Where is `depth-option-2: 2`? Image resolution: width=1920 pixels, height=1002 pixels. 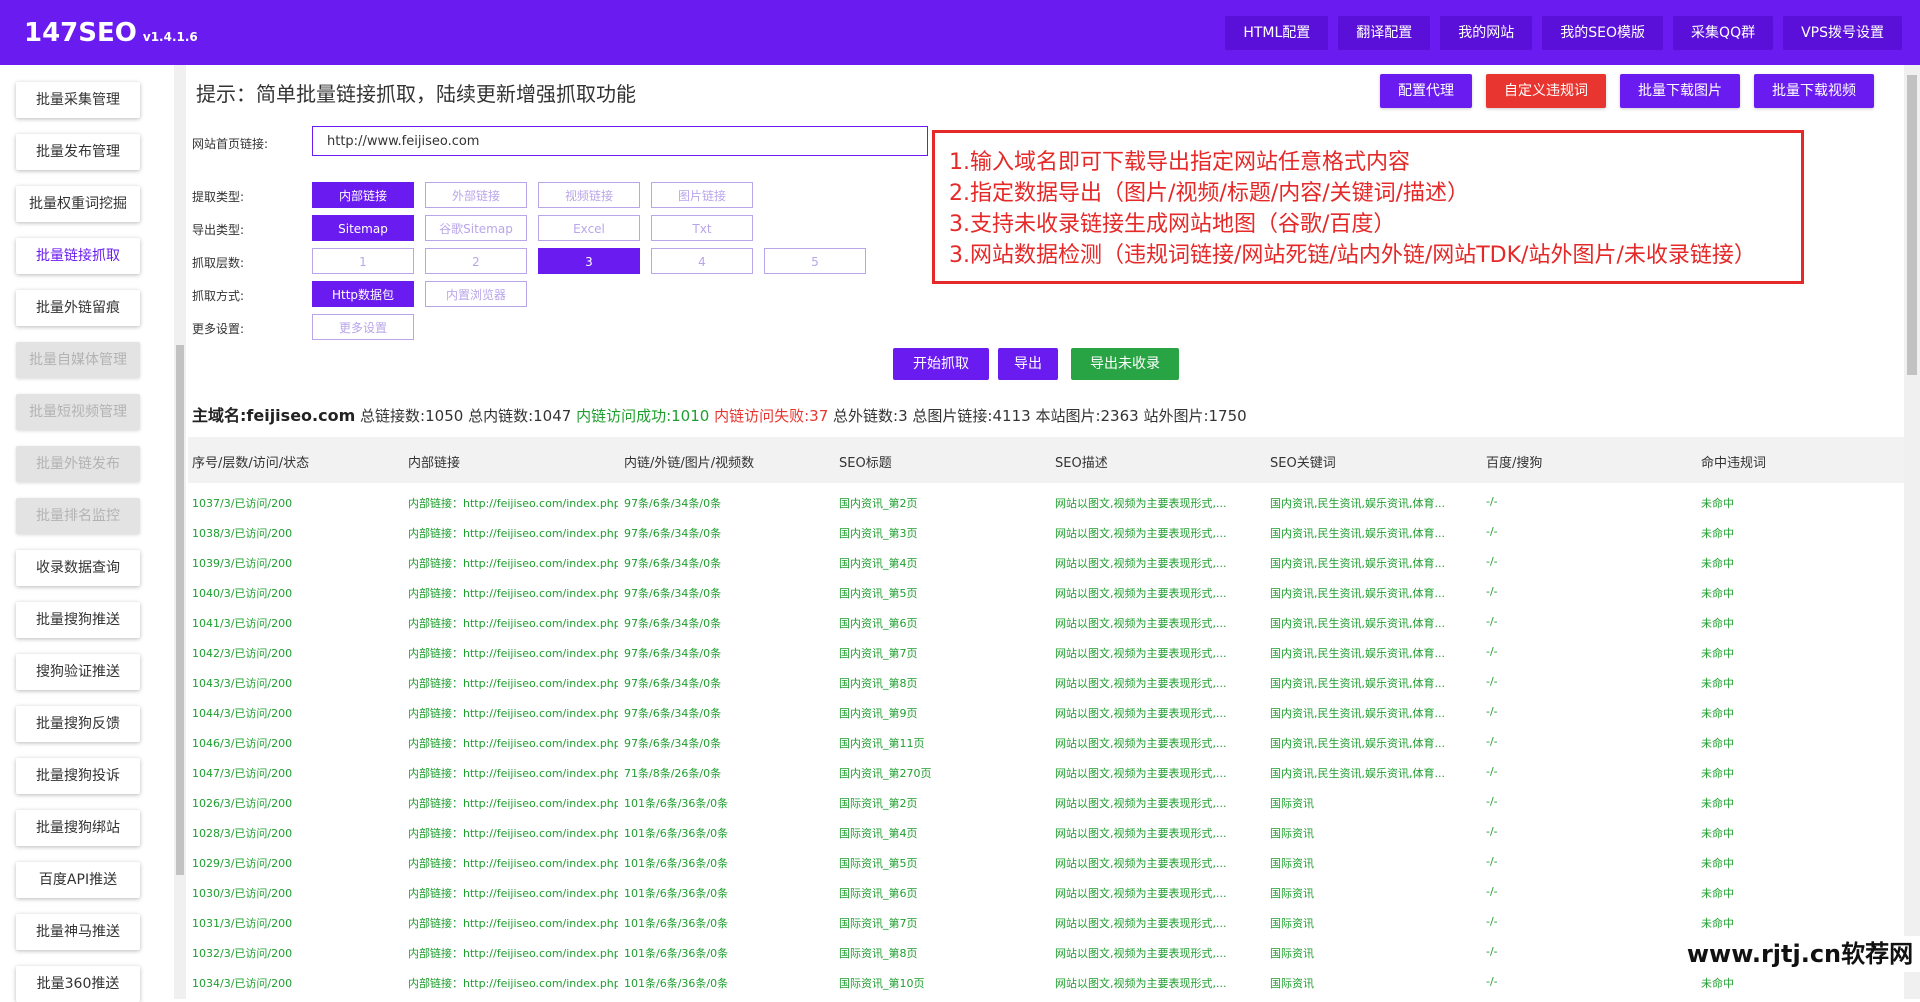 depth-option-2: 2 is located at coordinates (476, 261).